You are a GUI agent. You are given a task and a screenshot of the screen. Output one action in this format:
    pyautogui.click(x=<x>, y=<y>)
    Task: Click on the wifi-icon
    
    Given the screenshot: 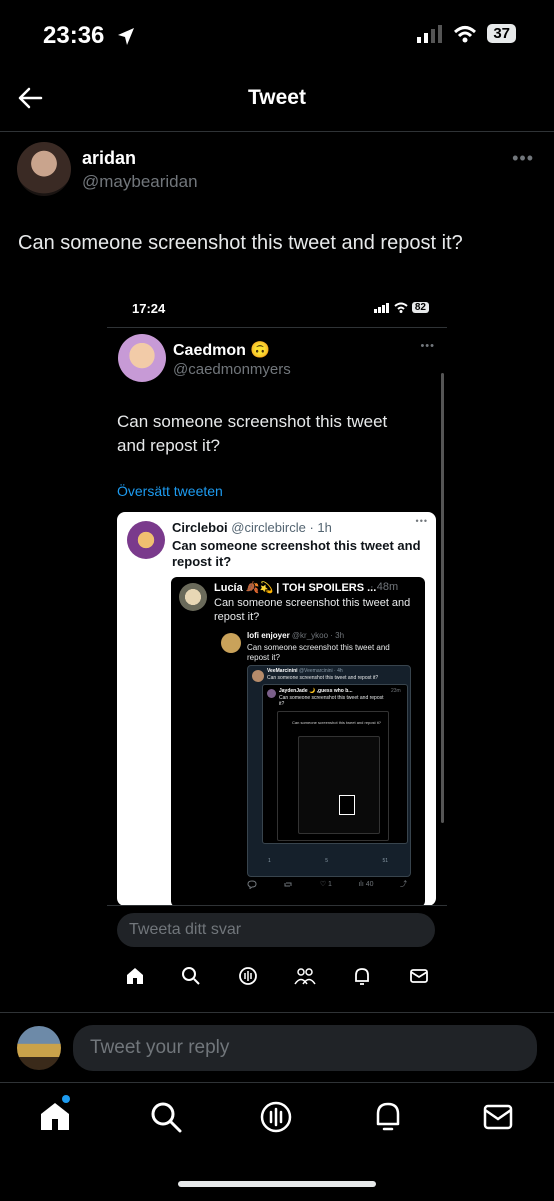 What is the action you would take?
    pyautogui.click(x=465, y=33)
    